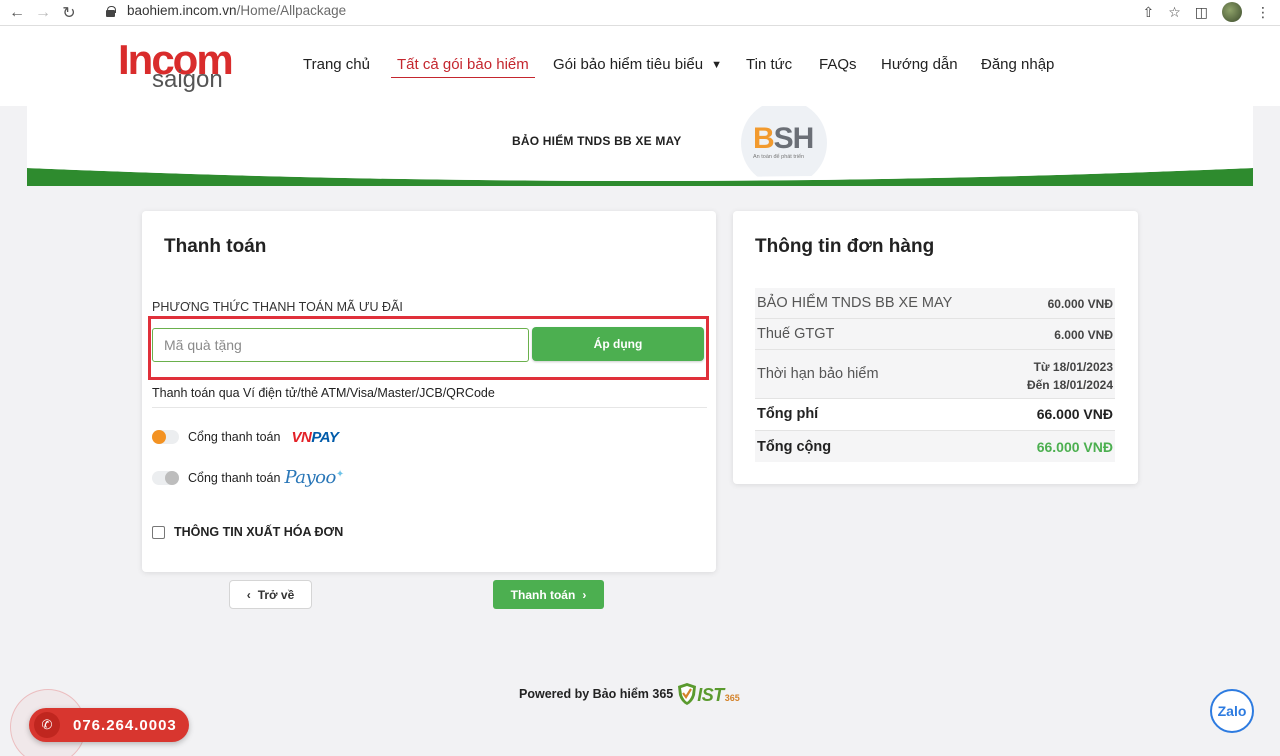 The width and height of the screenshot is (1280, 756). Describe the element at coordinates (597, 141) in the screenshot. I see `banner-title: BẢO HIỂM TNDS BB XE MAY` at that location.